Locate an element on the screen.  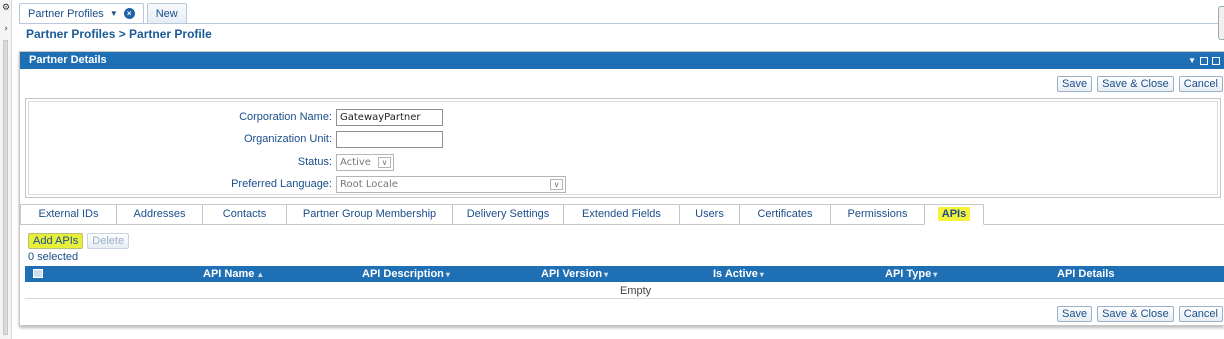
delete-button: Delete is located at coordinates (108, 241).